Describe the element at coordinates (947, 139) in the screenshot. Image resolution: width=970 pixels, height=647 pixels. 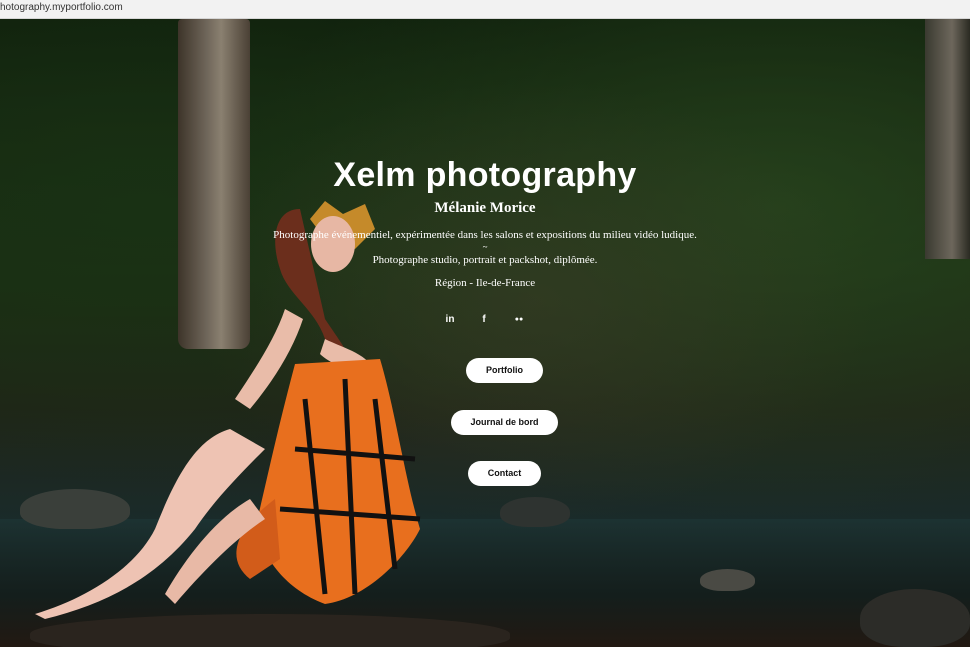
I see `tree-trunk-right` at that location.